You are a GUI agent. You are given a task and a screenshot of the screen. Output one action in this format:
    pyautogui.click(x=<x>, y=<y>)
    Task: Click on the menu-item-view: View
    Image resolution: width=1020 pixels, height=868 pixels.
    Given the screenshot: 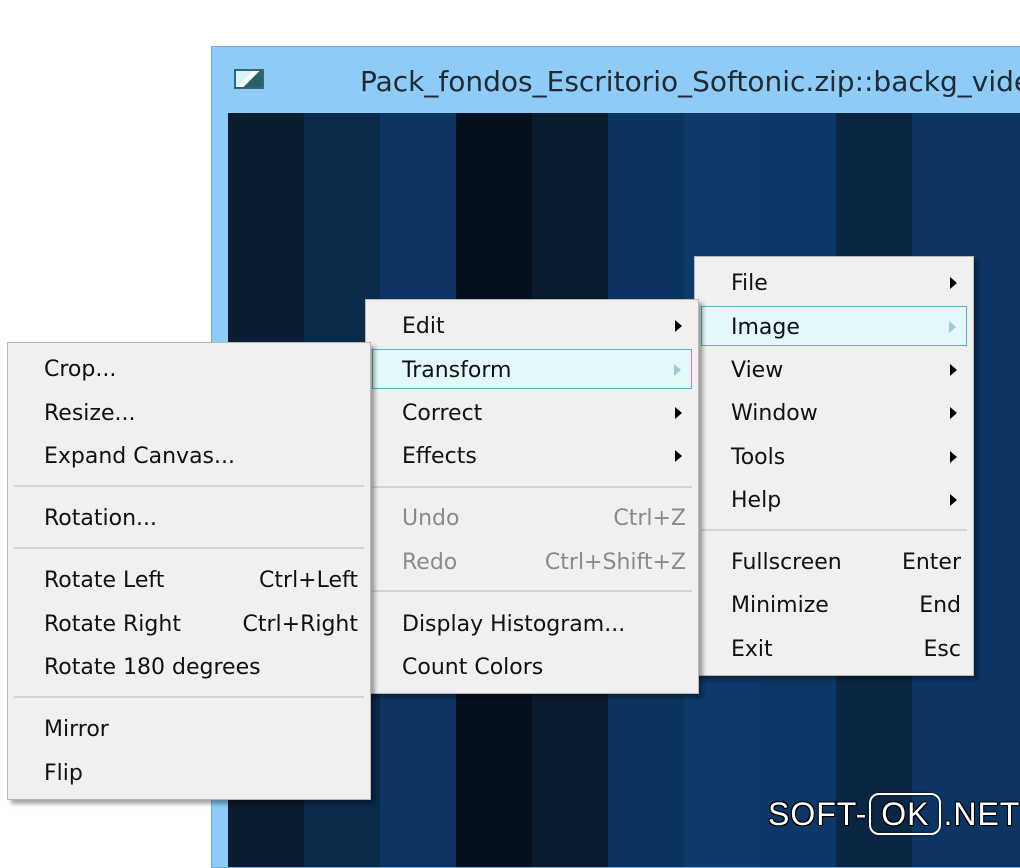 What is the action you would take?
    pyautogui.click(x=834, y=370)
    